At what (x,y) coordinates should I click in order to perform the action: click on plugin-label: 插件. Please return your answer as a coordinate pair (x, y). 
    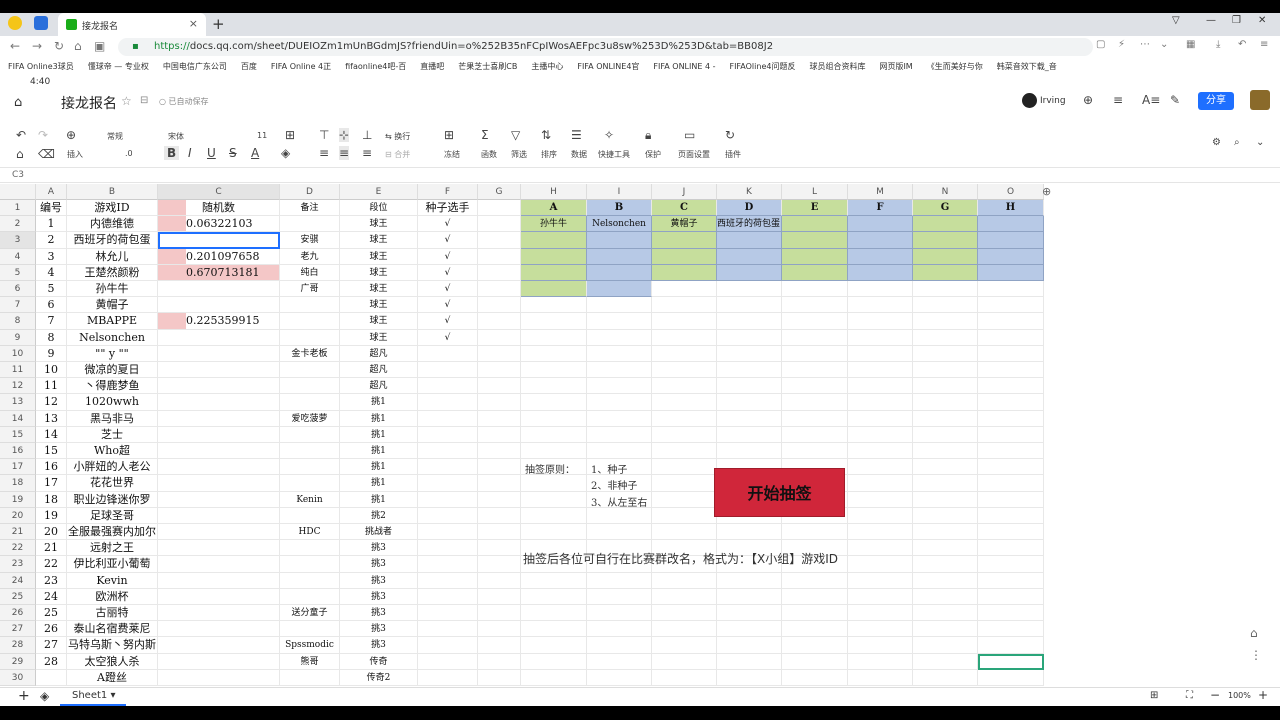
    Looking at the image, I should click on (733, 154).